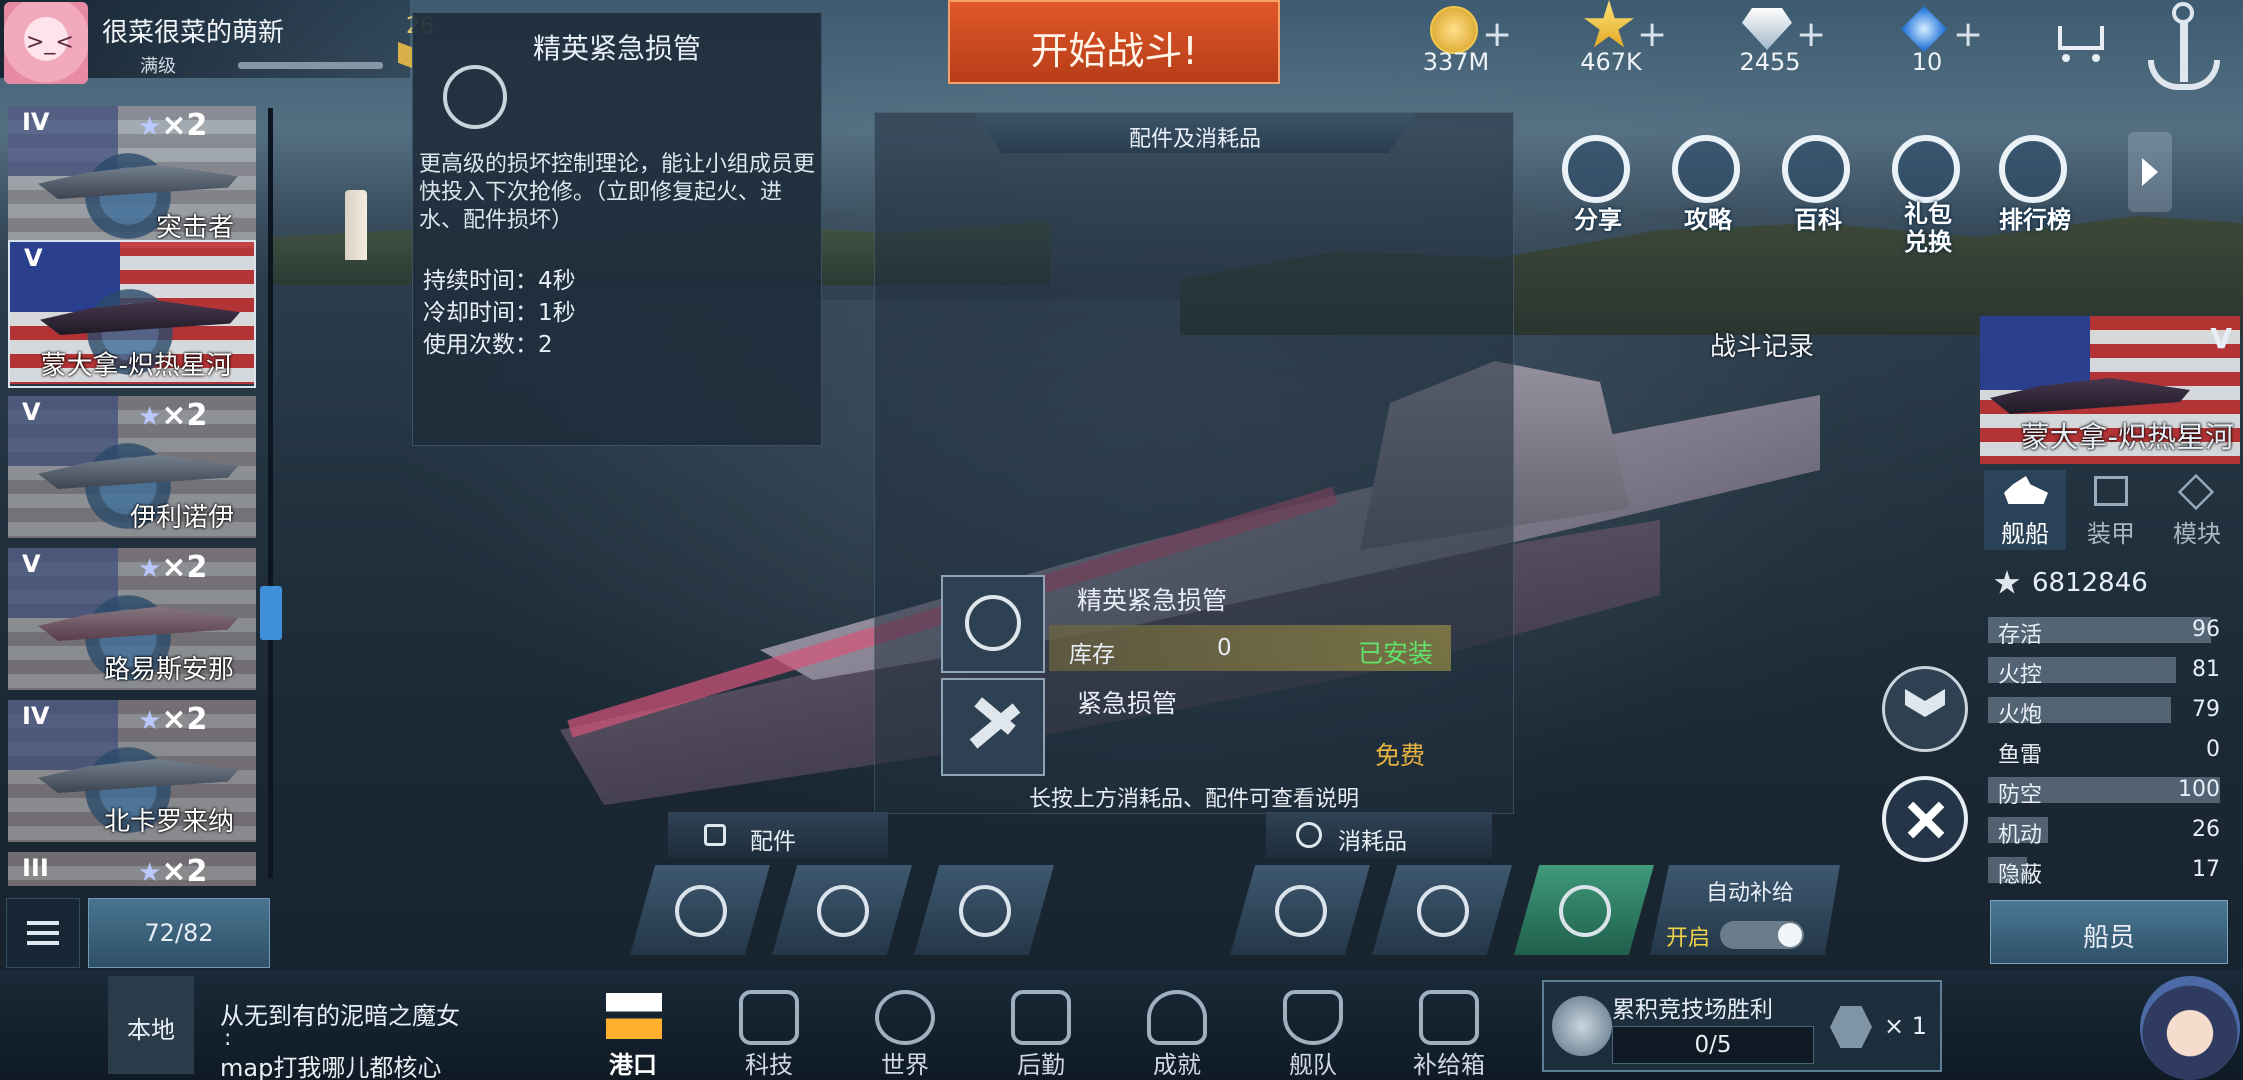  Describe the element at coordinates (132, 467) in the screenshot. I see `ship-card: V ★×2 伊利诺伊` at that location.